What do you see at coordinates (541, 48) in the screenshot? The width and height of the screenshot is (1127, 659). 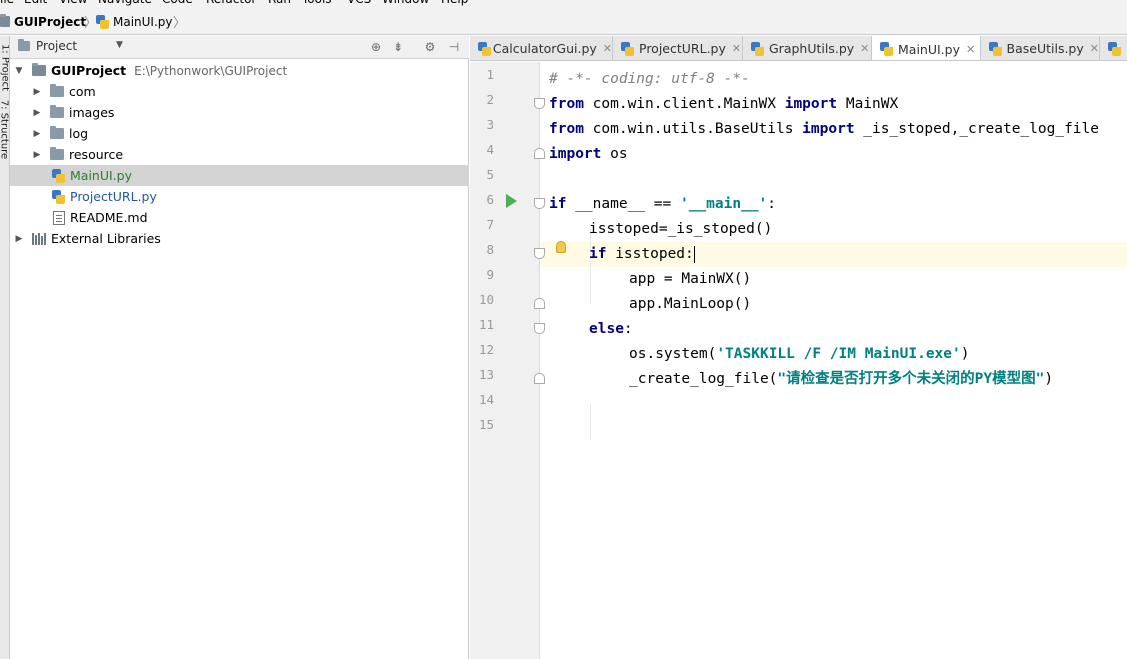 I see `tab-calculatorgui: CalculatorGui.py ✕` at bounding box center [541, 48].